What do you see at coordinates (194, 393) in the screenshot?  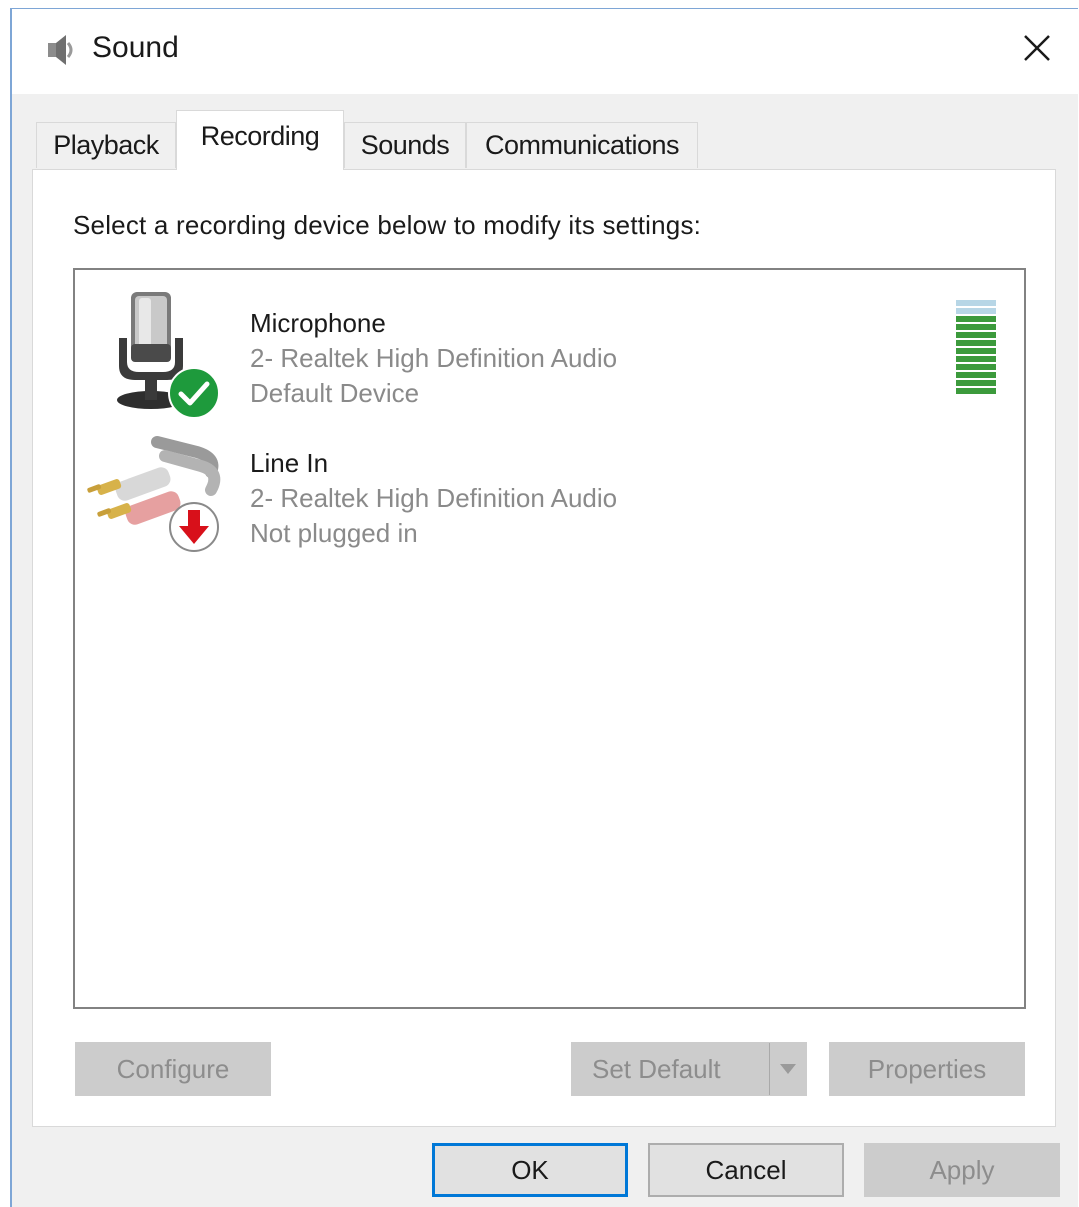 I see `default-check-icon` at bounding box center [194, 393].